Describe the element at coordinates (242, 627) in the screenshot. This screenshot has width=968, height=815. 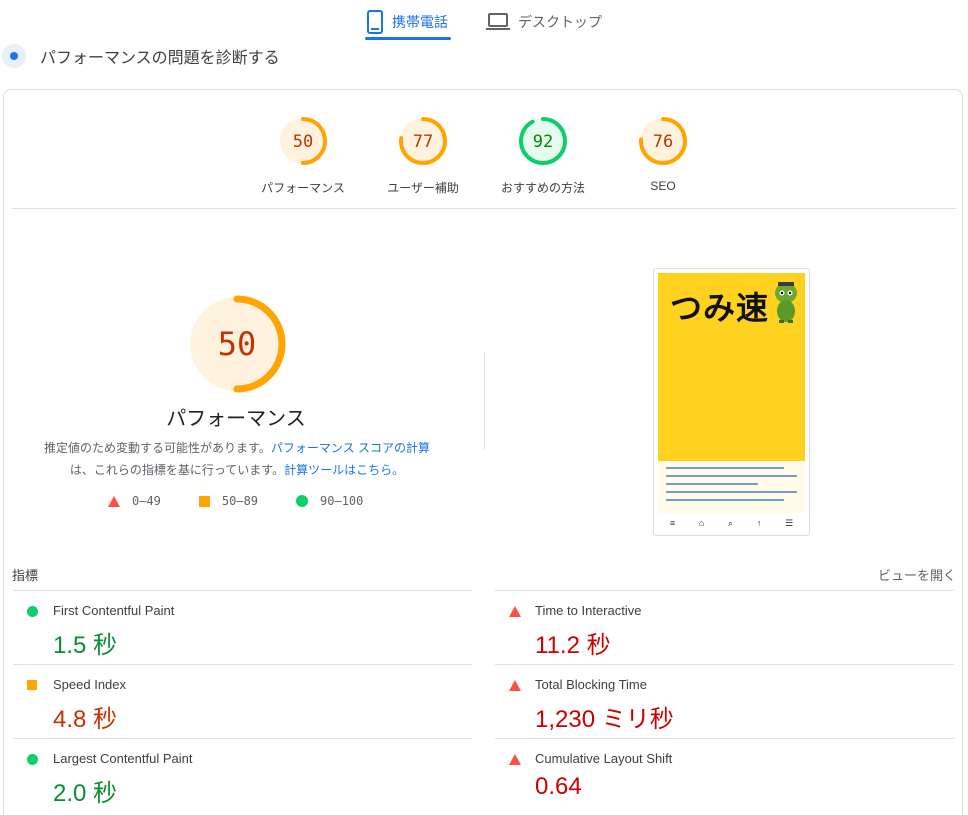
I see `metric-fcp: First Contentful Paint 1.5 秒` at that location.